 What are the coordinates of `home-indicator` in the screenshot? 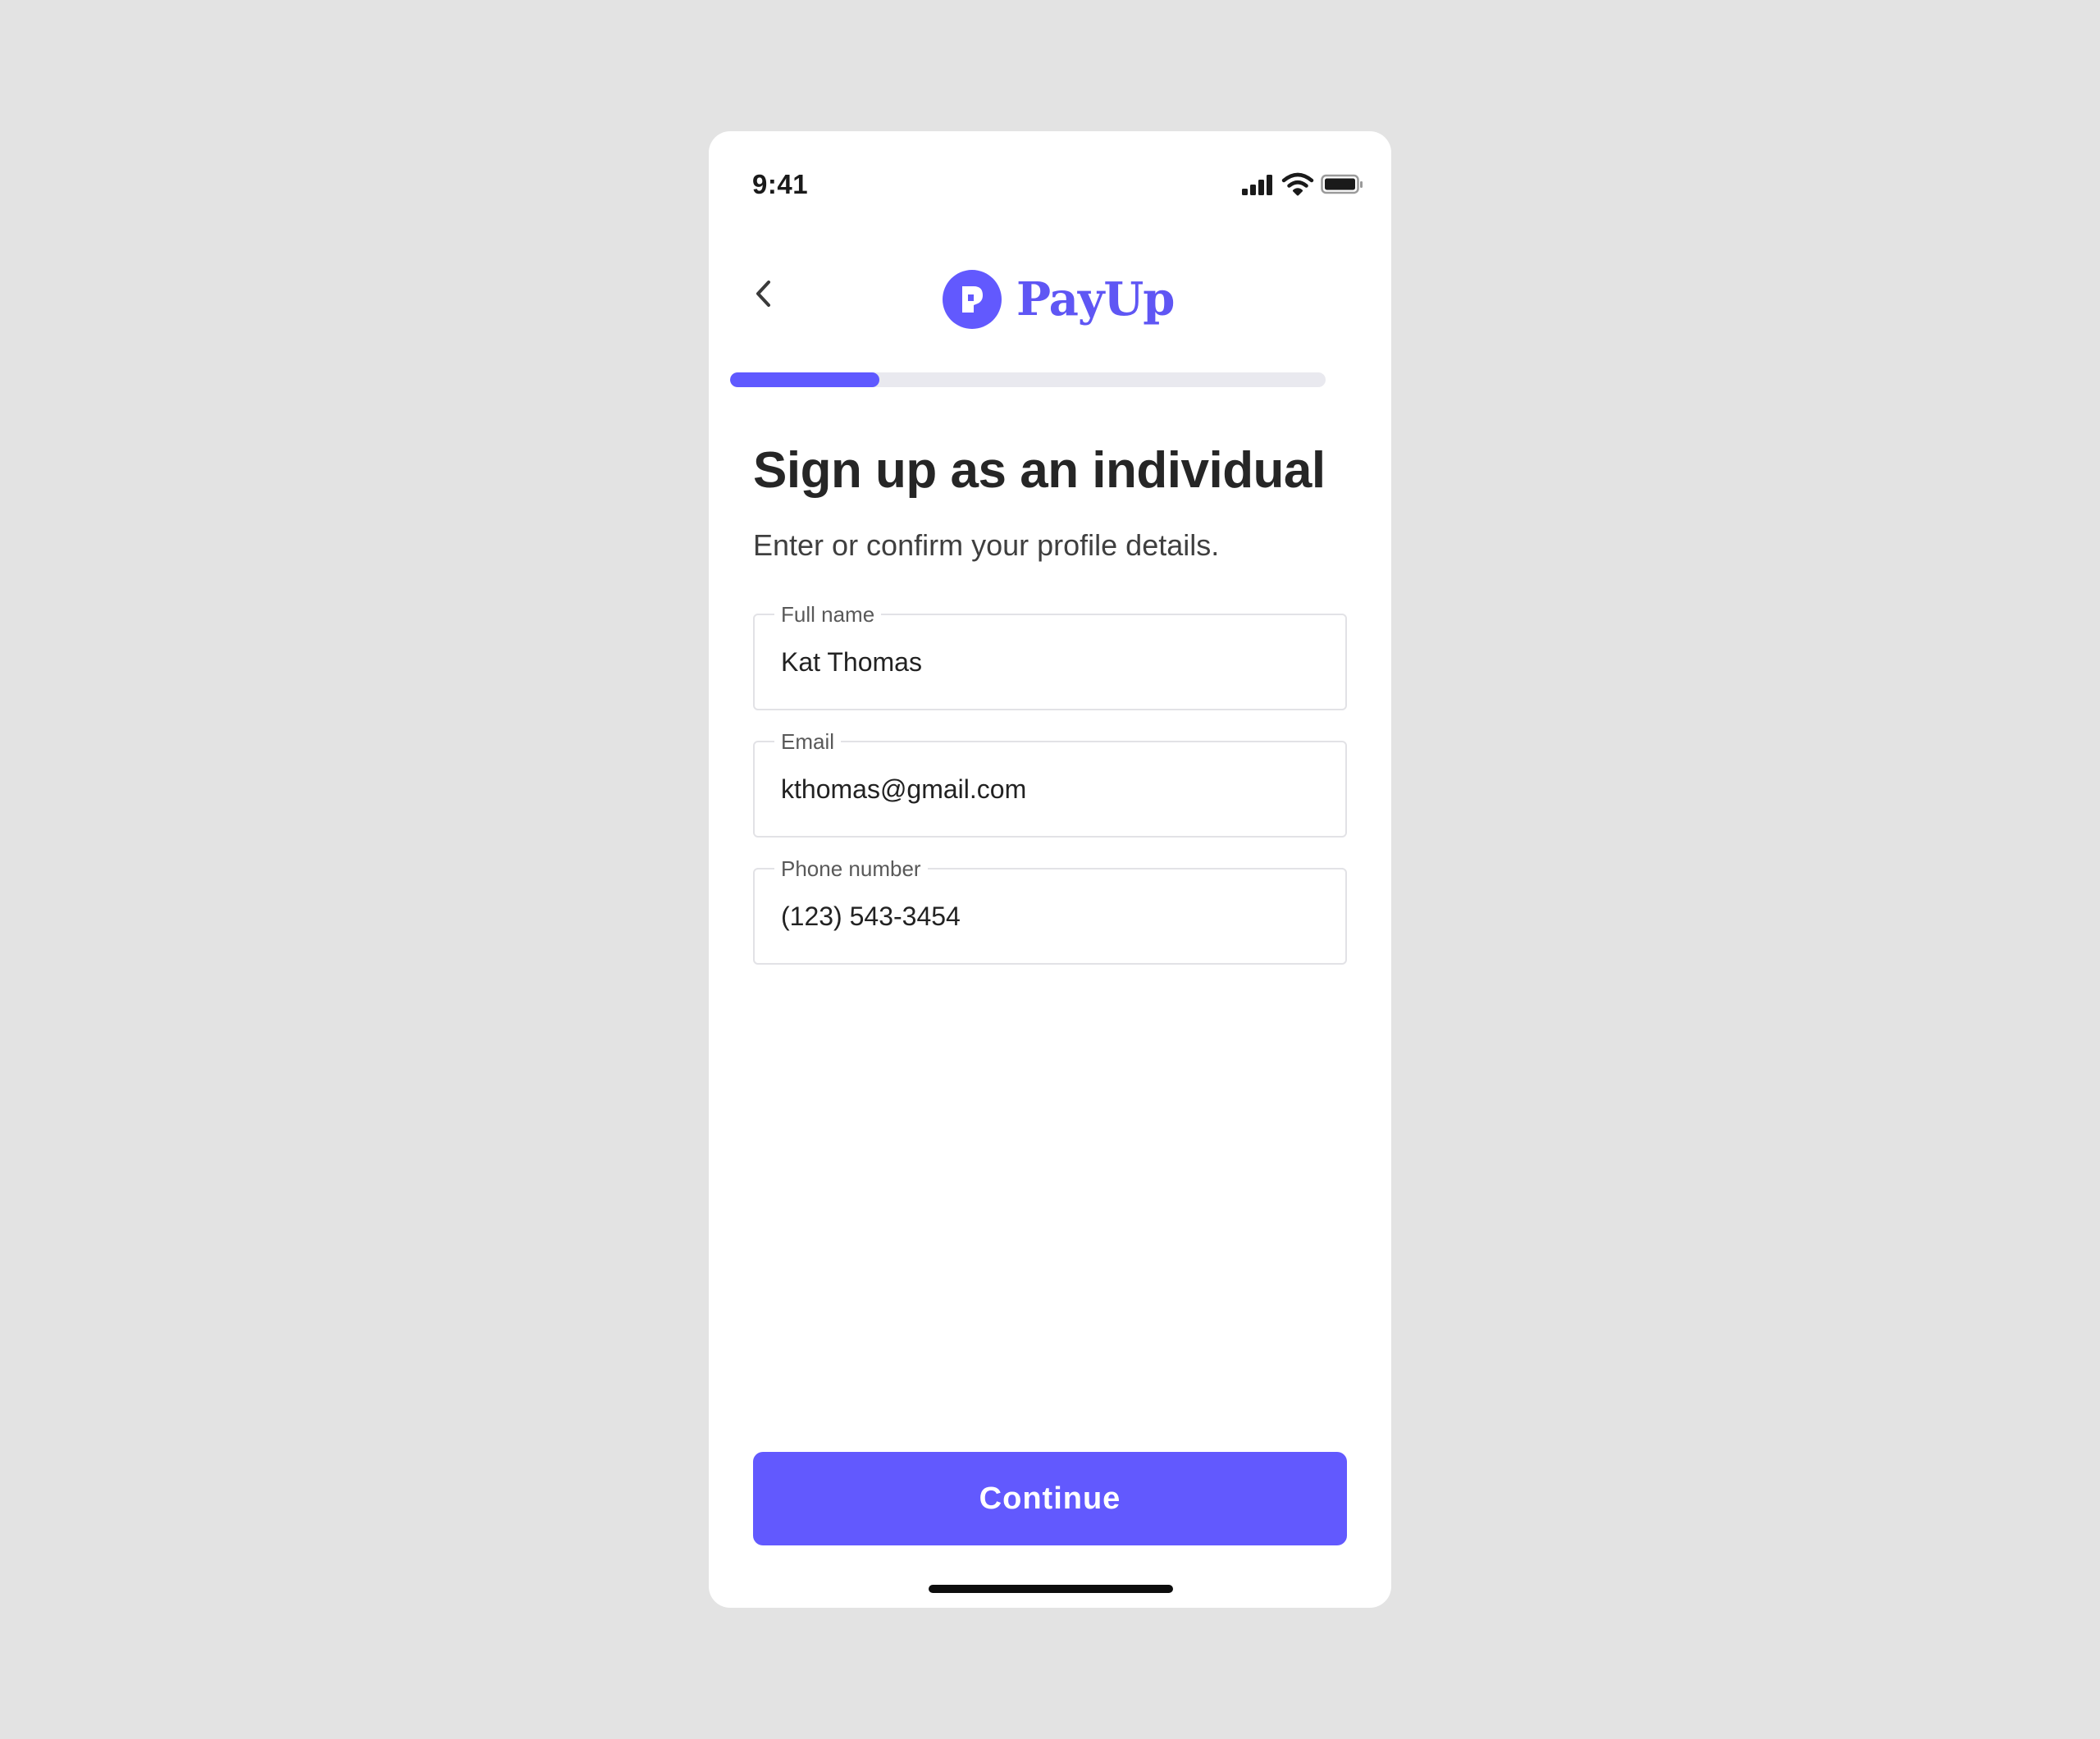 It's located at (1051, 1589).